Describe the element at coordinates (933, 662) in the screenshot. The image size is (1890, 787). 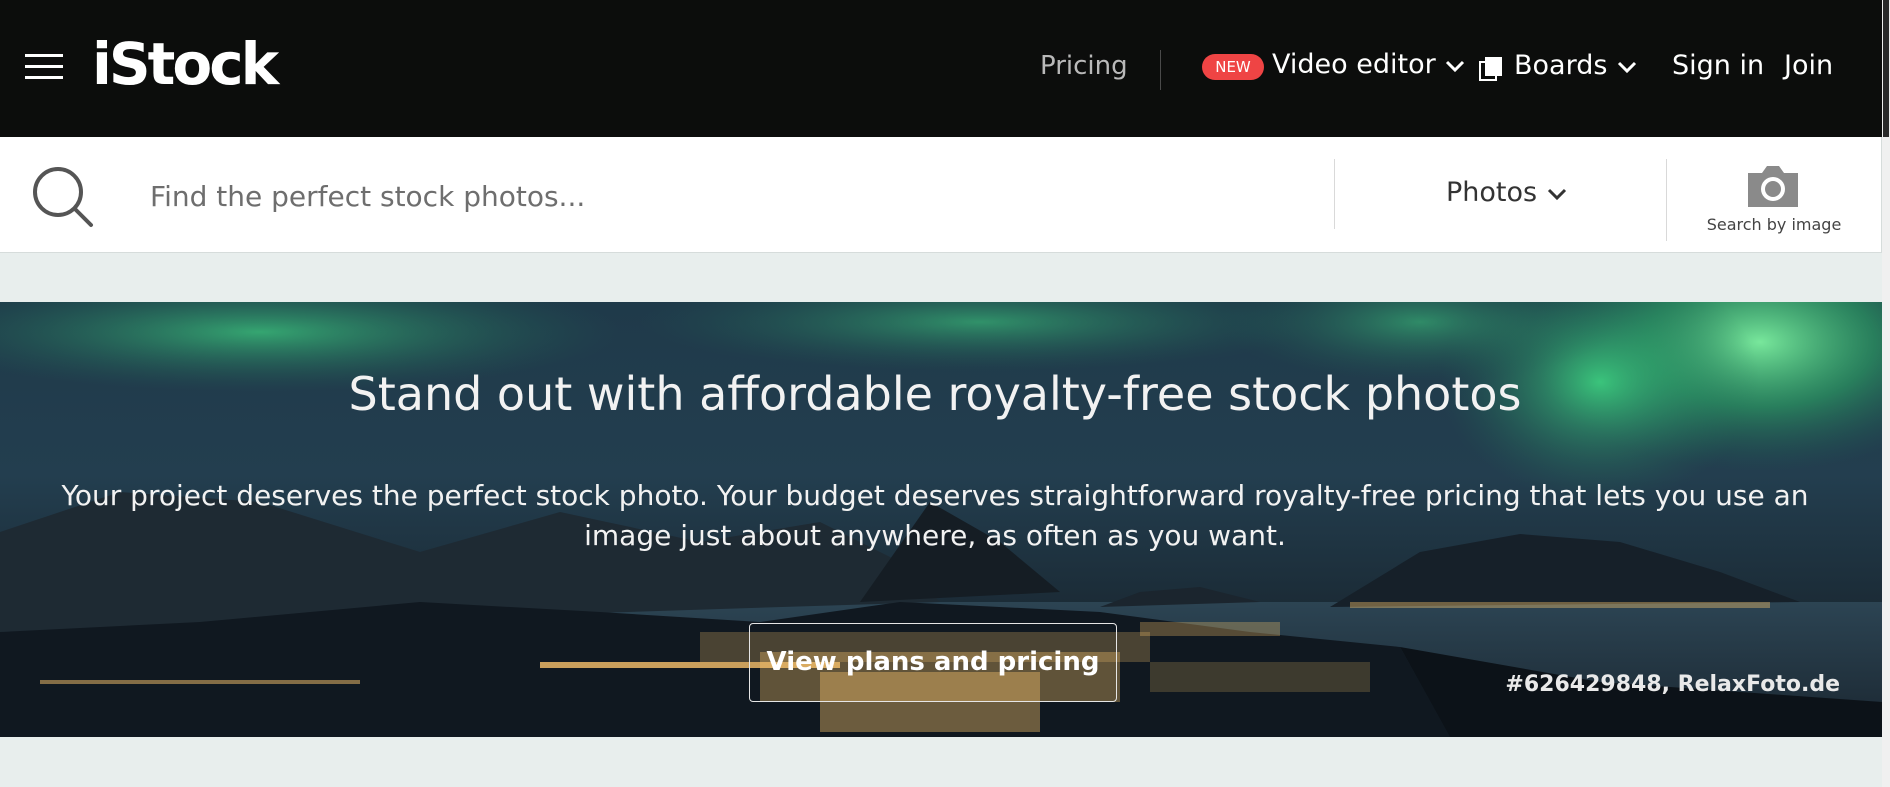
I see `view-plans-button: View plans and pricing` at that location.